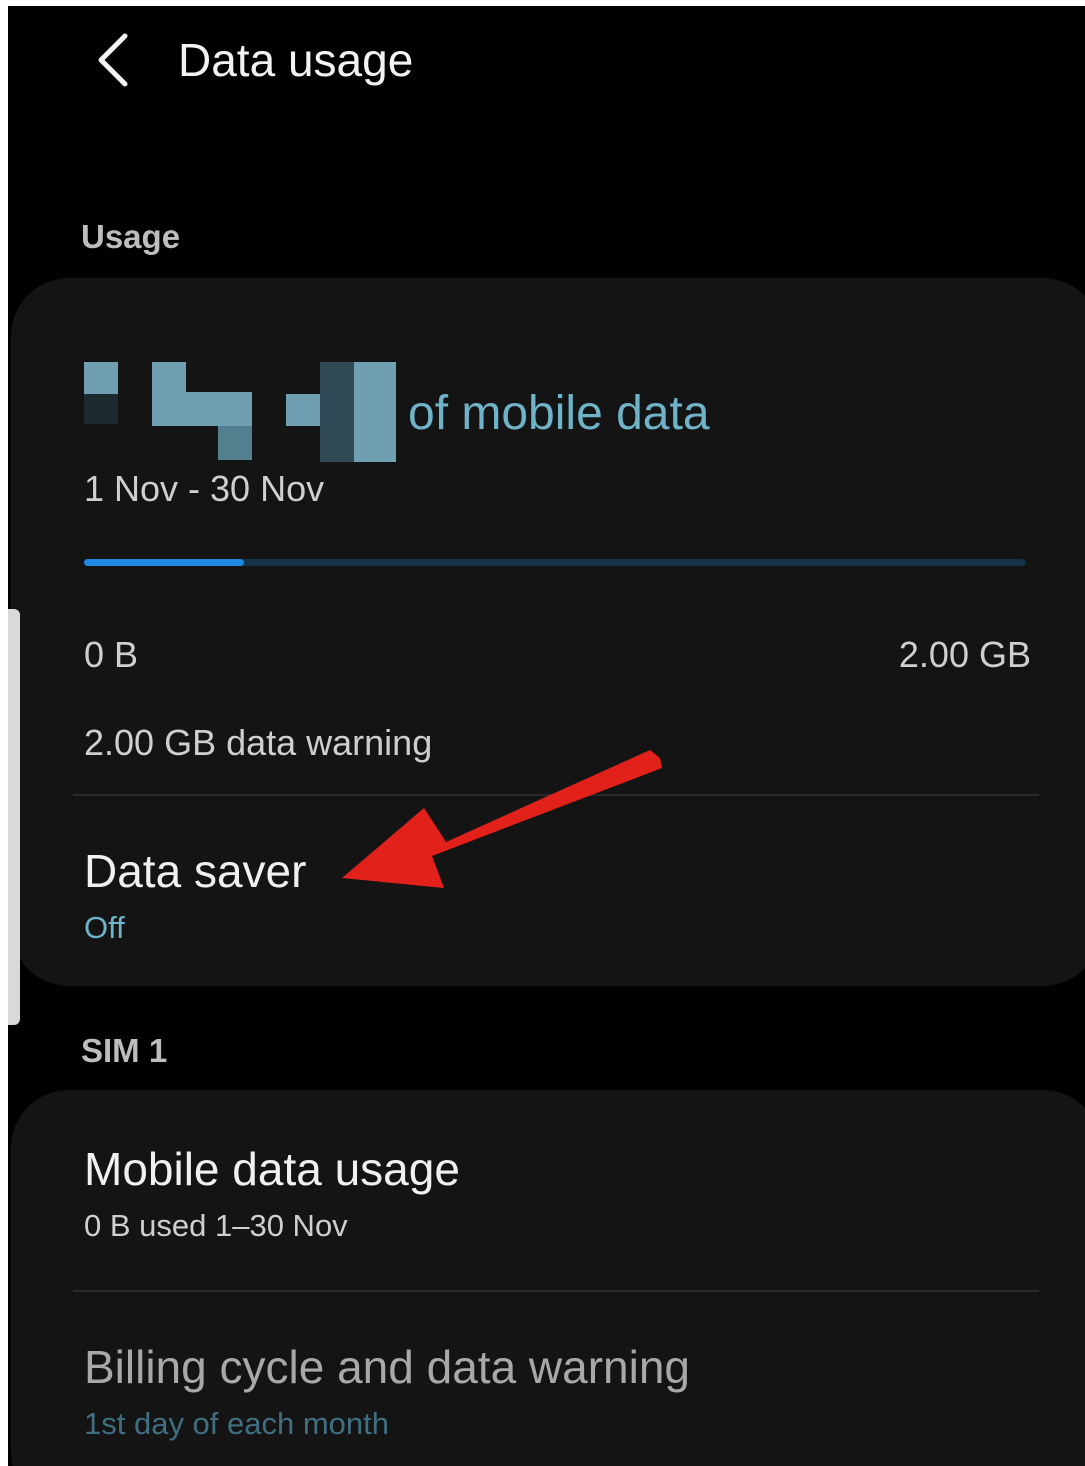 Image resolution: width=1085 pixels, height=1466 pixels. Describe the element at coordinates (124, 1050) in the screenshot. I see `sim-section-header: SIM 1` at that location.